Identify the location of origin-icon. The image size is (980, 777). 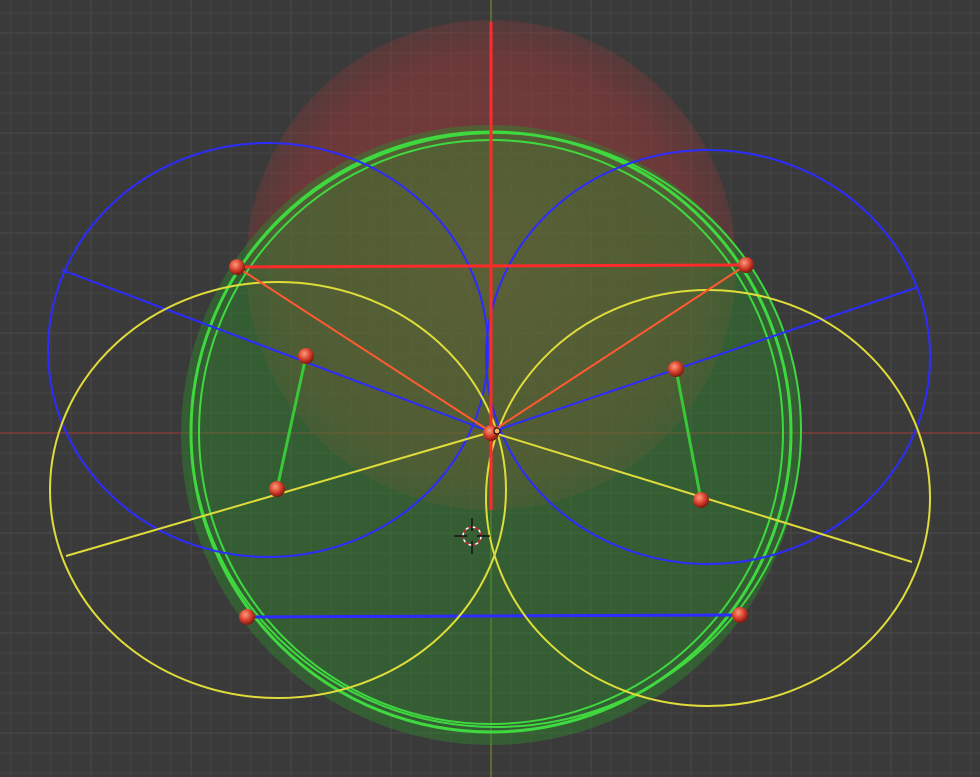
(497, 431).